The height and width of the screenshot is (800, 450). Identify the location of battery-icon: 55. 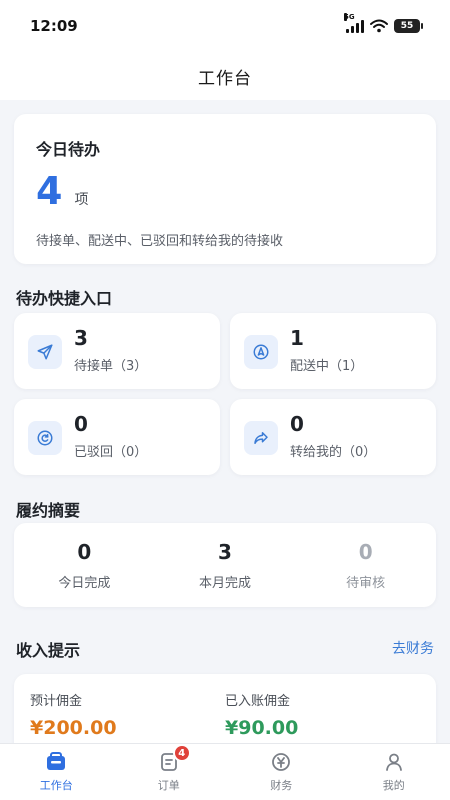
(408, 26).